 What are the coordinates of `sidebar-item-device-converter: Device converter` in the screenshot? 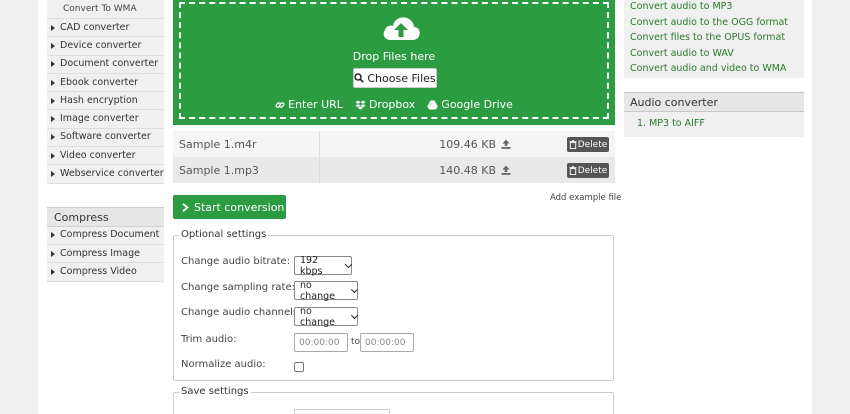 It's located at (105, 46).